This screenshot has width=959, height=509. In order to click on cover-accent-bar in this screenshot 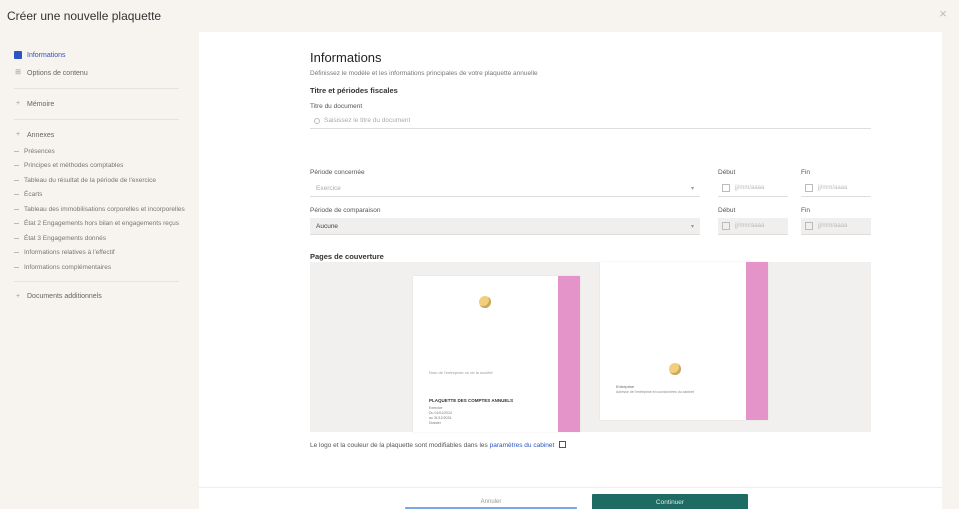, I will do `click(757, 341)`.